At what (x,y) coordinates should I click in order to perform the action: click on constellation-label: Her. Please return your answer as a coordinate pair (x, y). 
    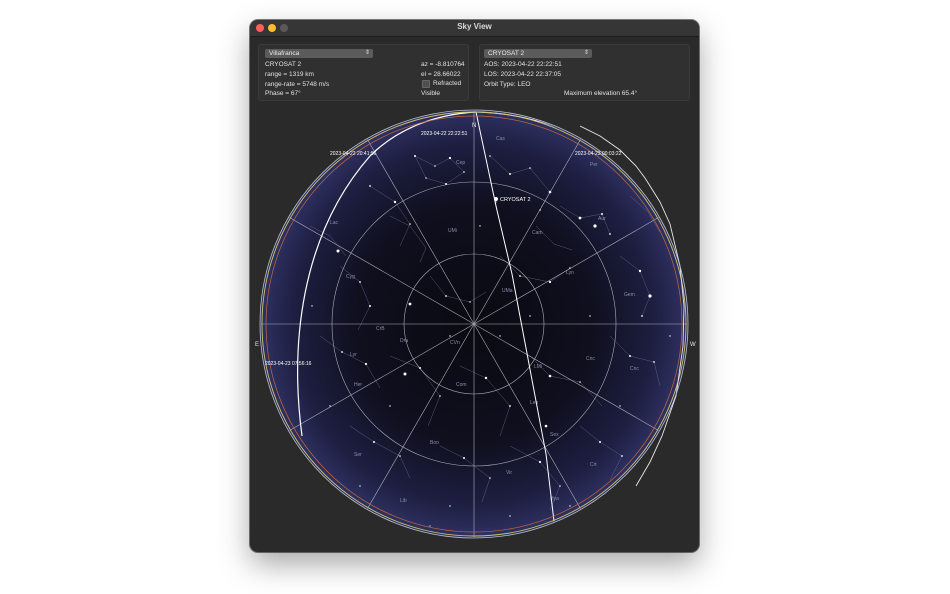
    Looking at the image, I should click on (358, 385).